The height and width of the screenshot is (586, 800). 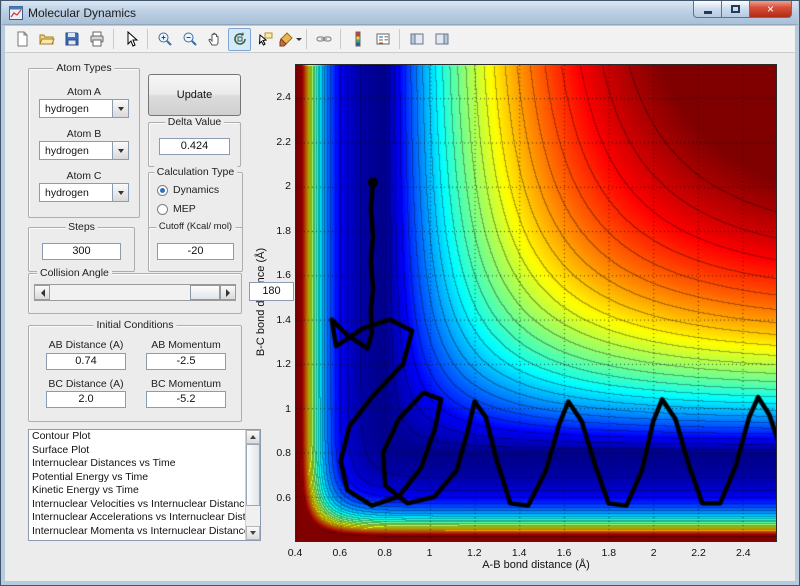 What do you see at coordinates (186, 345) in the screenshot?
I see `ab-momentum-label: AB Momentum` at bounding box center [186, 345].